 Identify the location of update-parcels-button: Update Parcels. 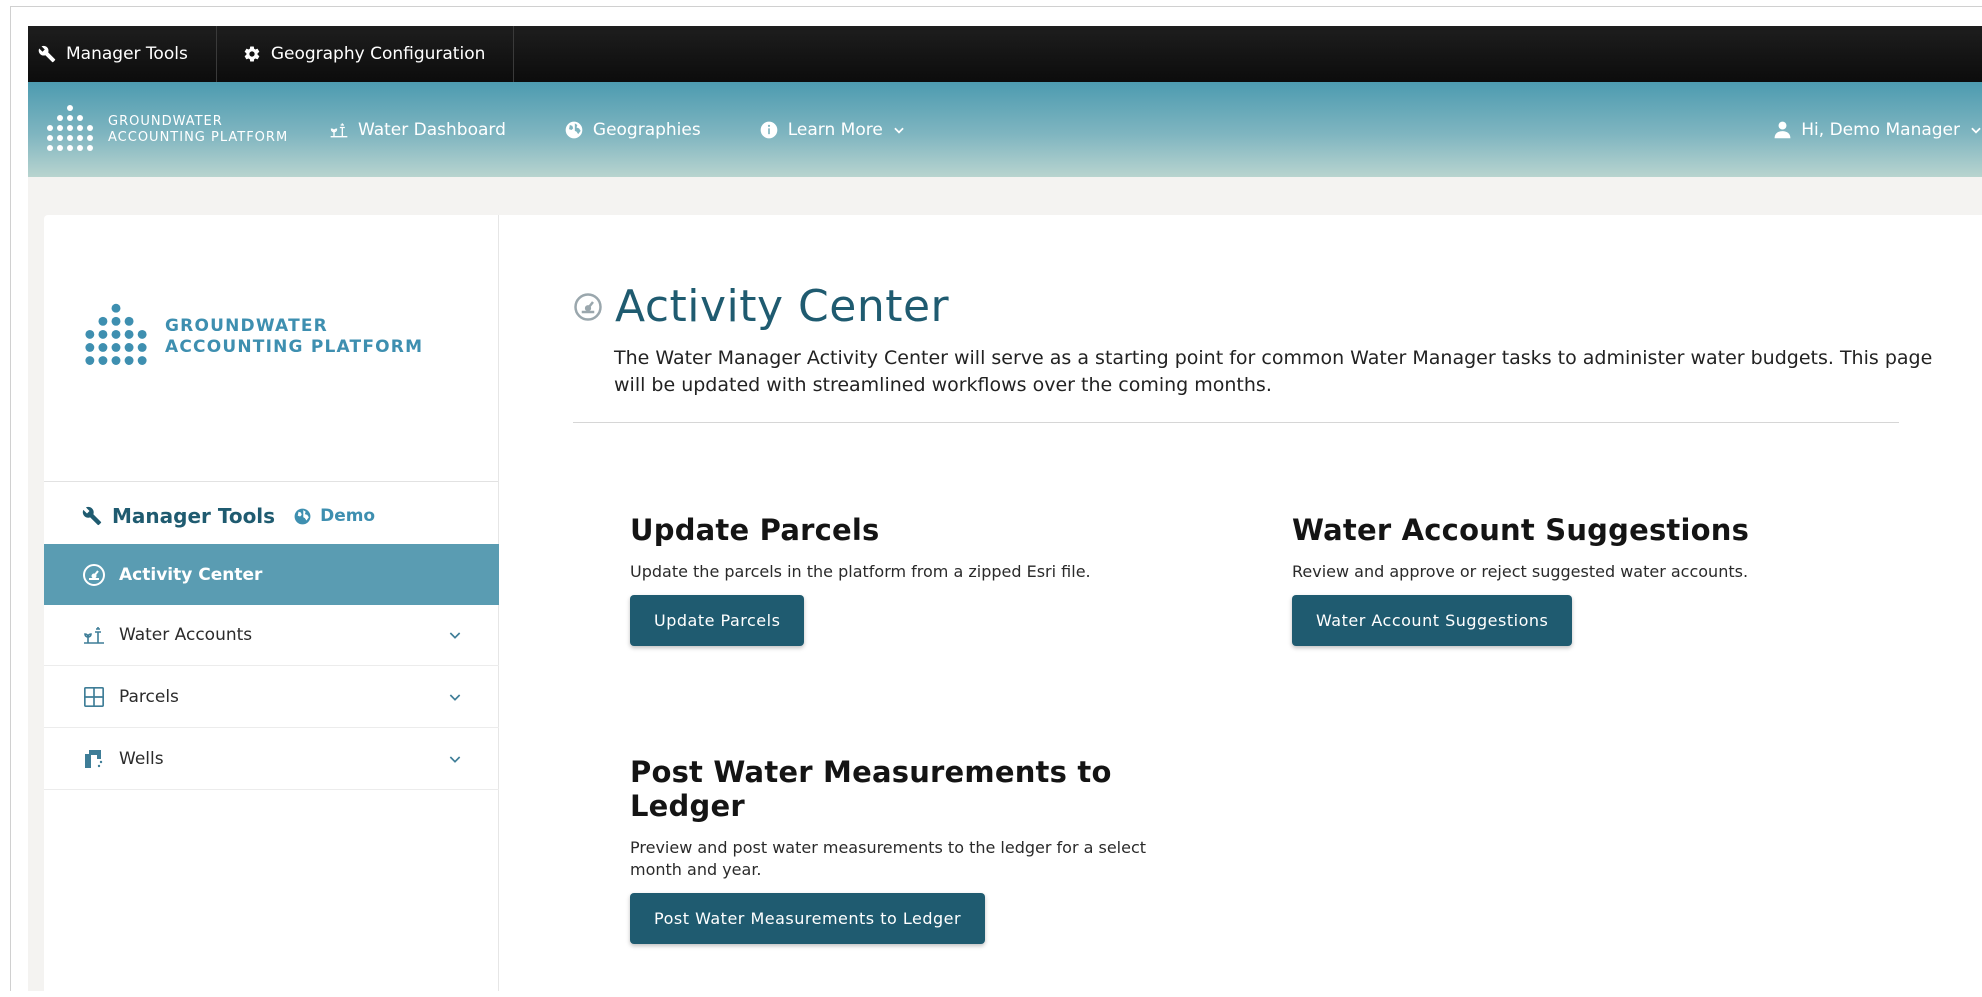
(717, 620).